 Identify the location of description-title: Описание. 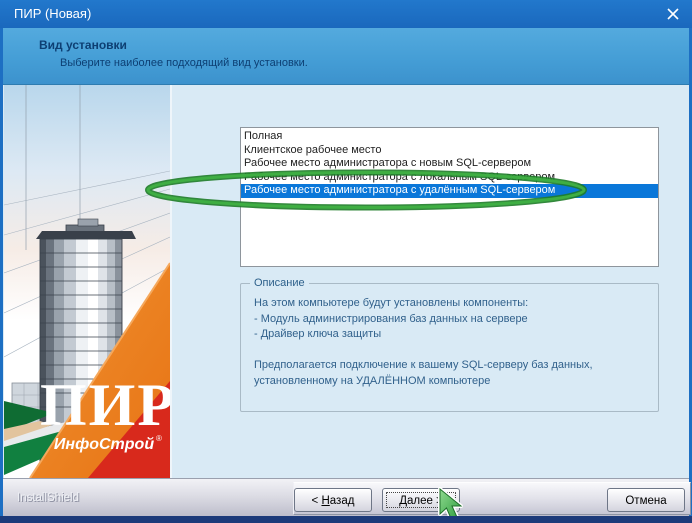
(279, 283).